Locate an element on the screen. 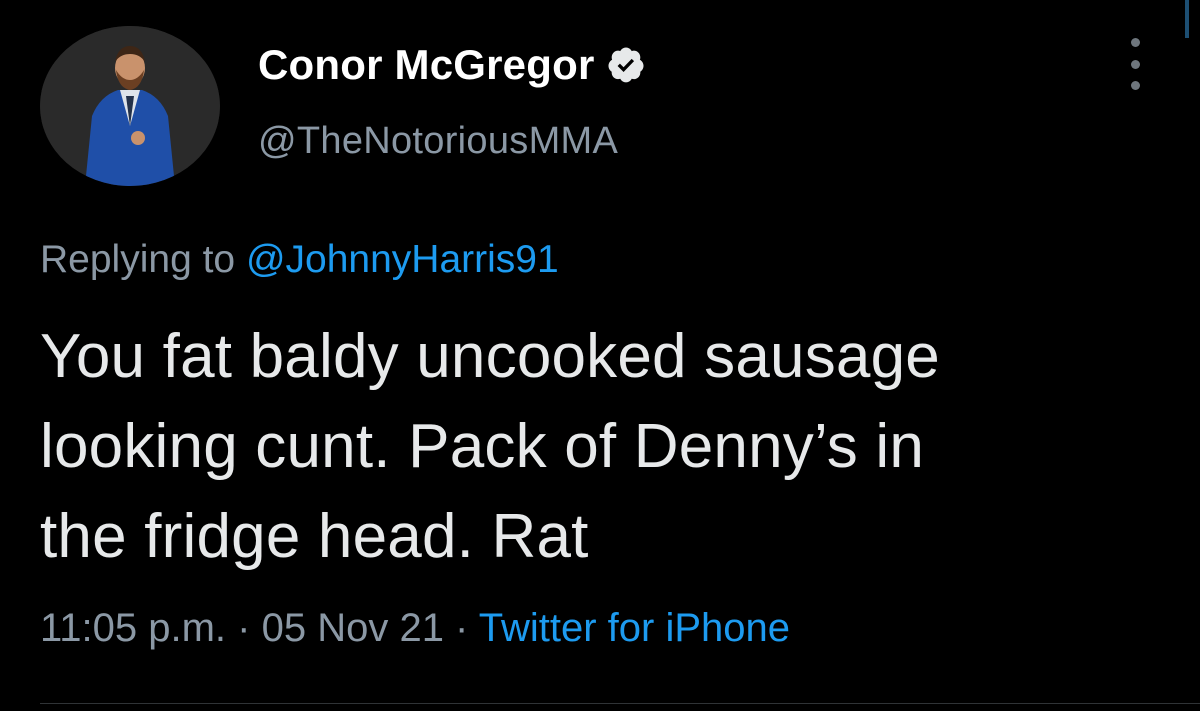 This screenshot has height=711, width=1200. replying-to-line: Replying to @JohnnyHarris91 is located at coordinates (299, 260).